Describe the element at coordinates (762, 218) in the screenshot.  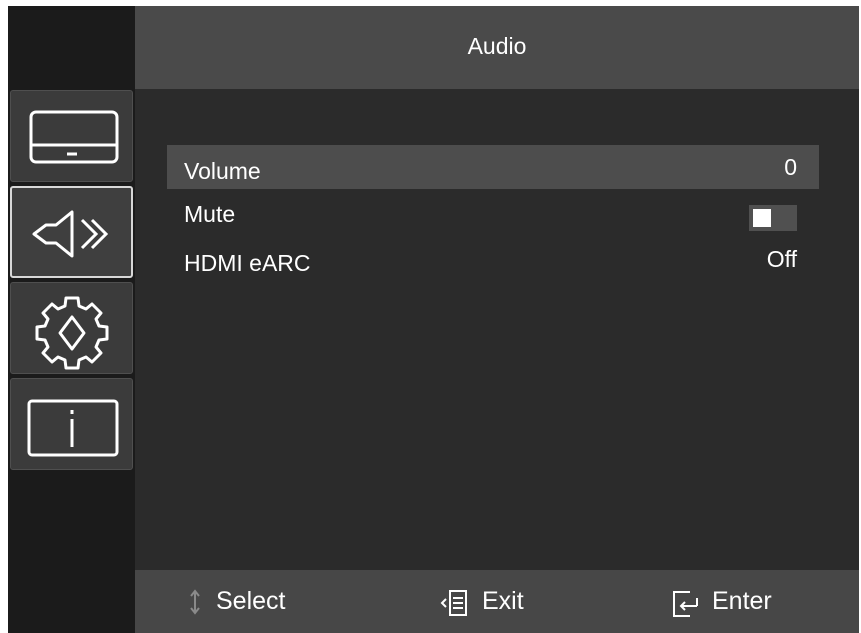
I see `toggle-knob` at that location.